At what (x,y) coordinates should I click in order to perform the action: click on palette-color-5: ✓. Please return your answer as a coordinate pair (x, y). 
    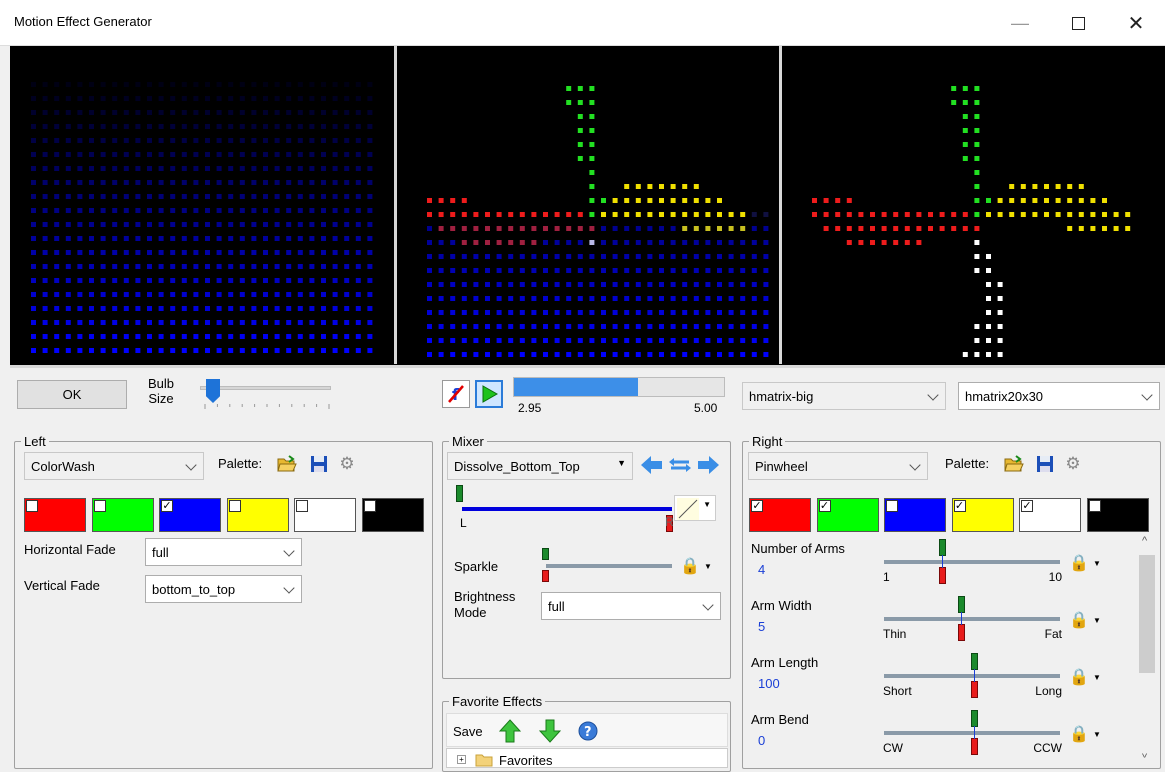
    Looking at the image, I should click on (1050, 515).